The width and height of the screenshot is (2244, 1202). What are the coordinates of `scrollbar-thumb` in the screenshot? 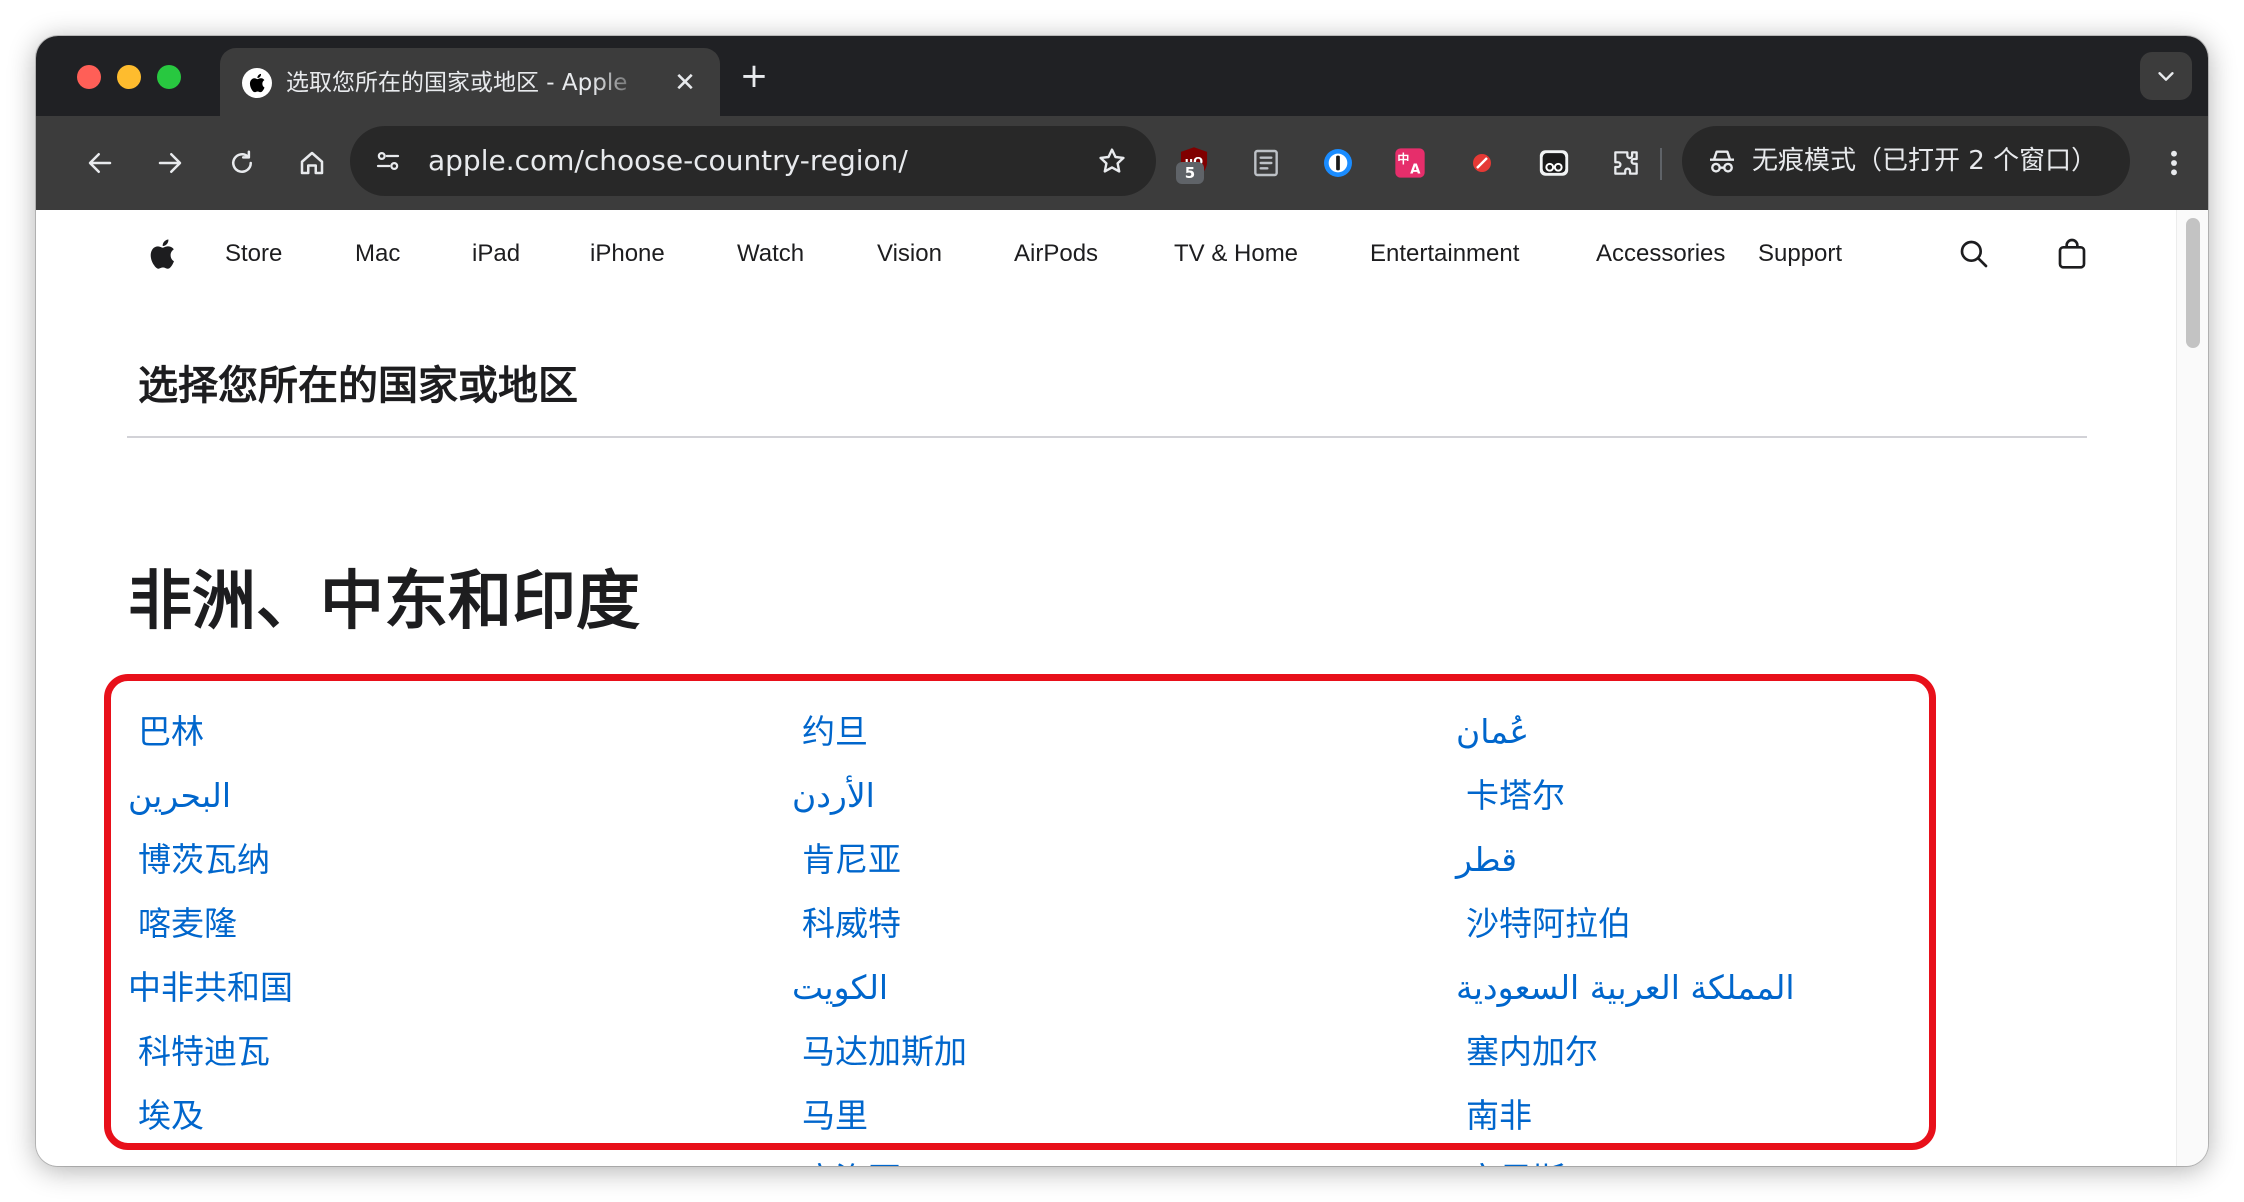 It's located at (2193, 283).